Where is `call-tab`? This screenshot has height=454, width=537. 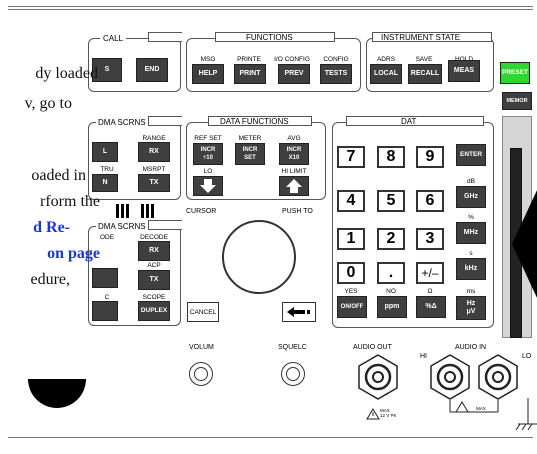 call-tab is located at coordinates (165, 37).